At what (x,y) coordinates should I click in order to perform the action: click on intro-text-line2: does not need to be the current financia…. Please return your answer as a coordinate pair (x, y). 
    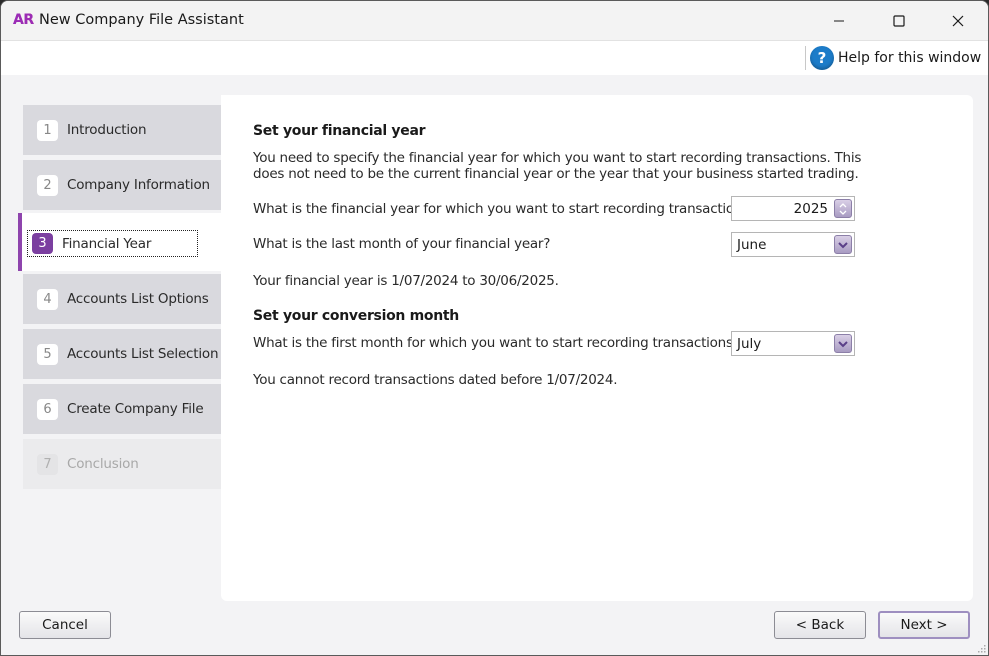
    Looking at the image, I should click on (556, 174).